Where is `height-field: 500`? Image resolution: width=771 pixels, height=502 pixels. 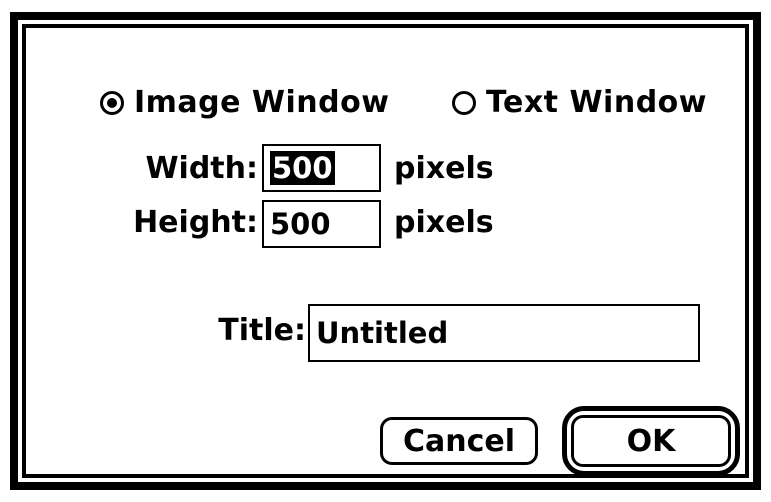 height-field: 500 is located at coordinates (321, 224).